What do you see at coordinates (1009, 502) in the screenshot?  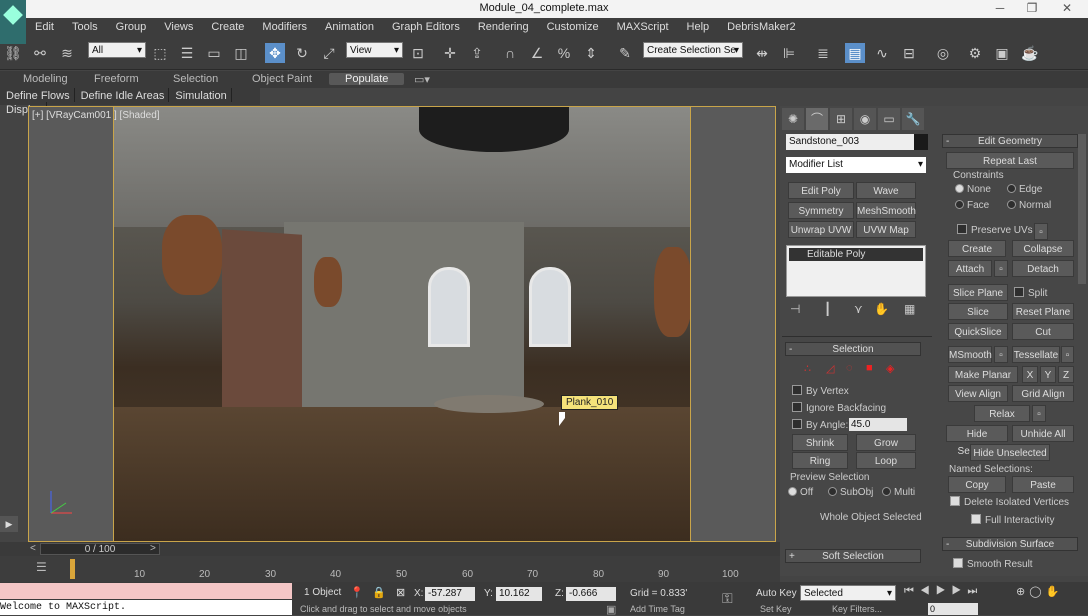 I see `delete-isolated-vertices-checkbox: Delete Isolated Vertices` at bounding box center [1009, 502].